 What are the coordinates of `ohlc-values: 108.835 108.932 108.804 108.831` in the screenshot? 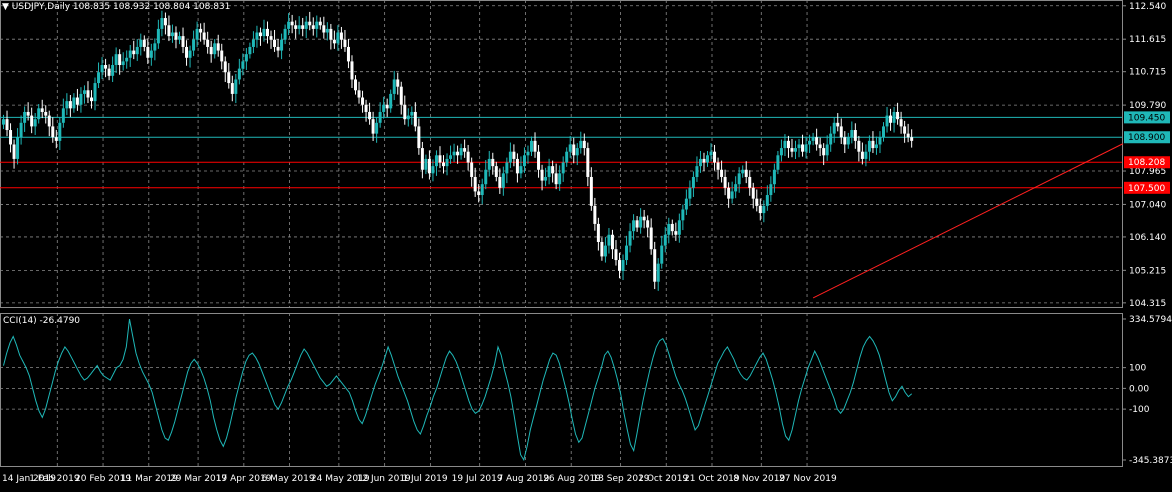 It's located at (151, 7).